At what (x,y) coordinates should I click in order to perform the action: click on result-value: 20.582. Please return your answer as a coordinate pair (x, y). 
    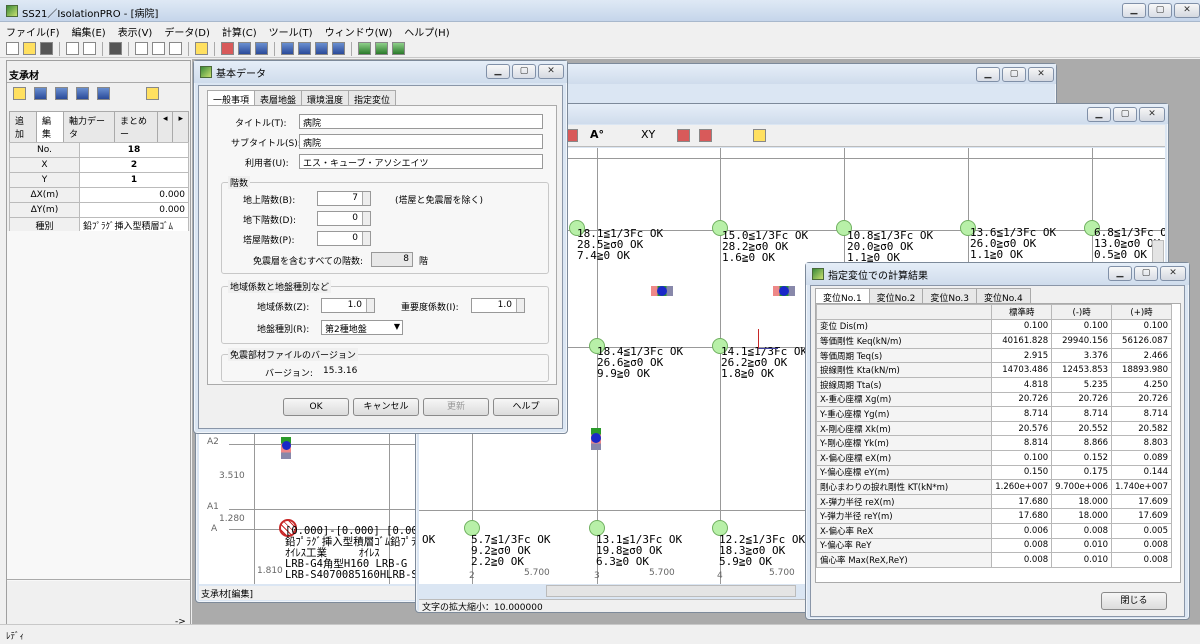
    Looking at the image, I should click on (1141, 428).